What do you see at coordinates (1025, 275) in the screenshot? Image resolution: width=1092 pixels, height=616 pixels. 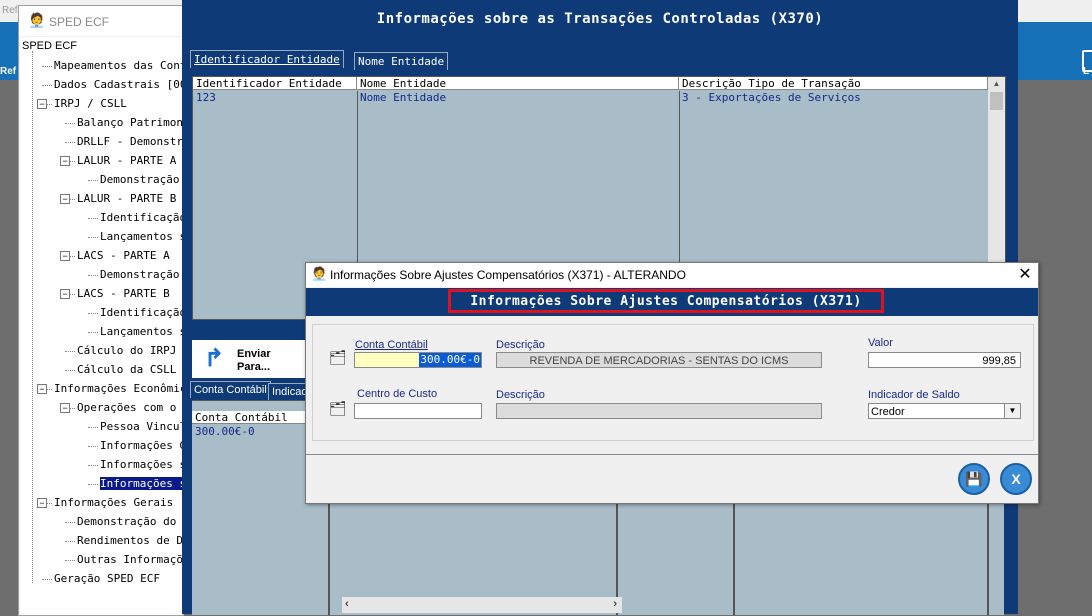 I see `close-icon: ✕` at bounding box center [1025, 275].